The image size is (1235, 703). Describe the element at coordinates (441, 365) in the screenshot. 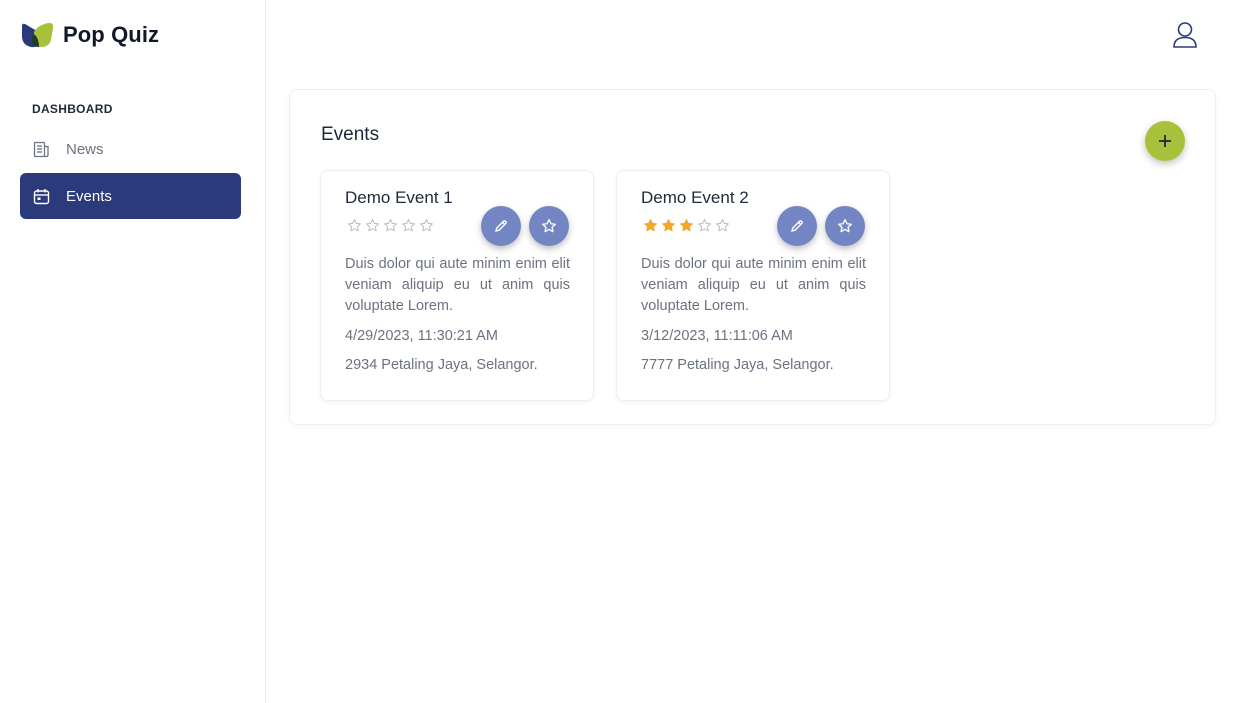

I see `event-location: 2934 Petaling Jaya, Selangor.` at that location.